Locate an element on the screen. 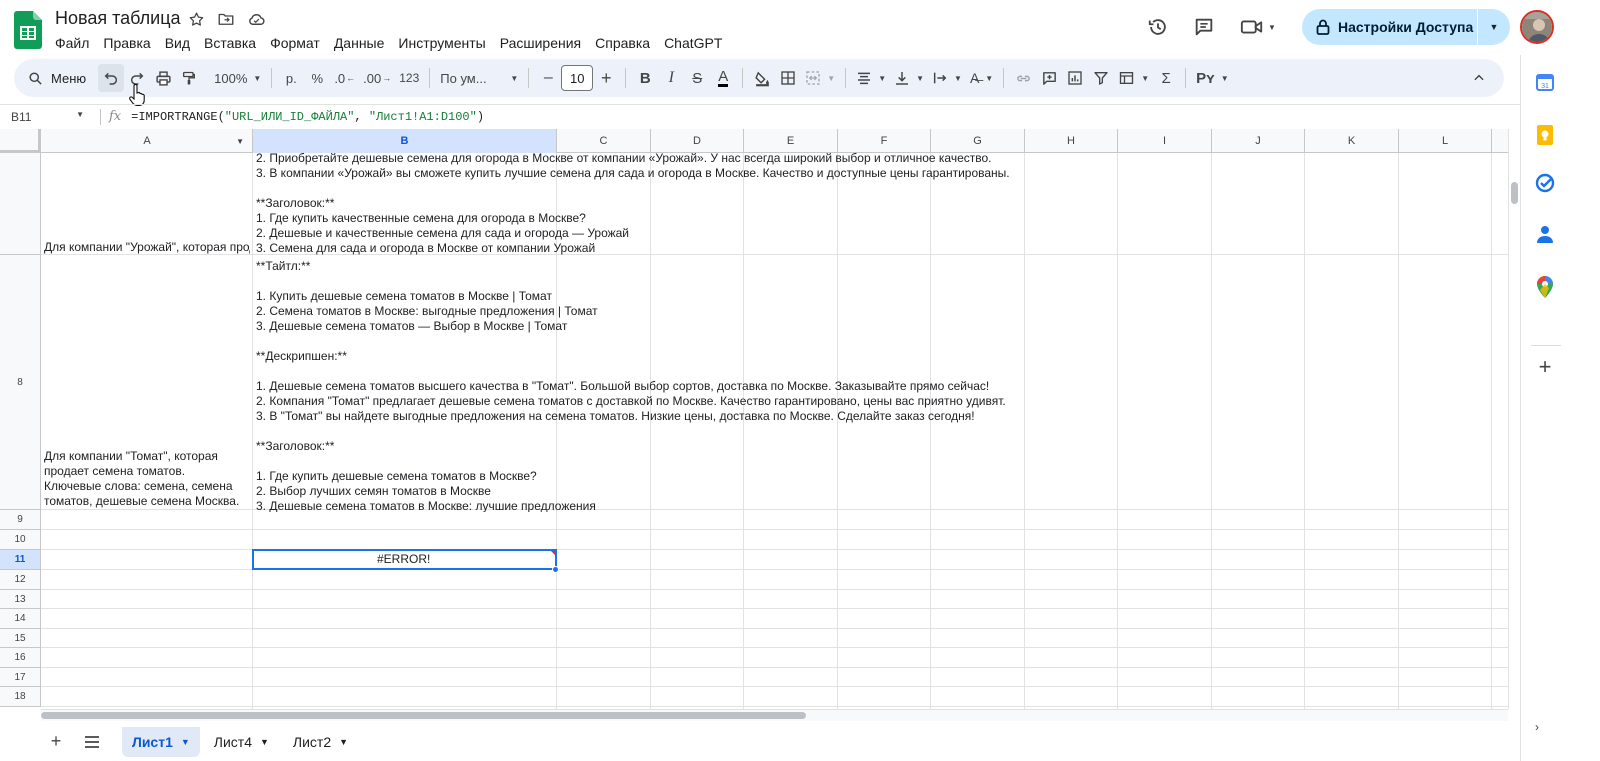 The height and width of the screenshot is (761, 1600). share-button: Настройки Доступа ▼ is located at coordinates (1406, 27).